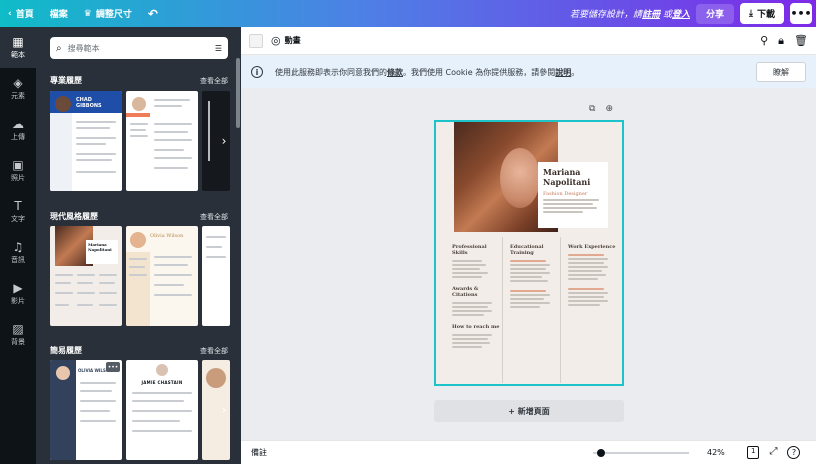  What do you see at coordinates (21, 13) in the screenshot?
I see `home-button: ‹ 首頁` at bounding box center [21, 13].